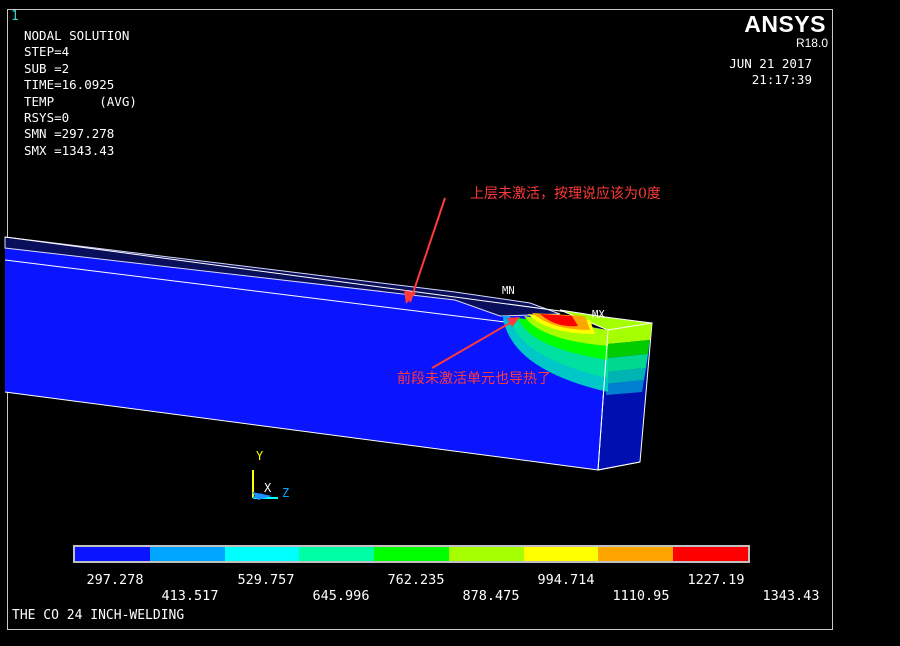 Image resolution: width=900 pixels, height=646 pixels. I want to click on annotation-bottom: 前段未激活单元也导热了, so click(474, 379).